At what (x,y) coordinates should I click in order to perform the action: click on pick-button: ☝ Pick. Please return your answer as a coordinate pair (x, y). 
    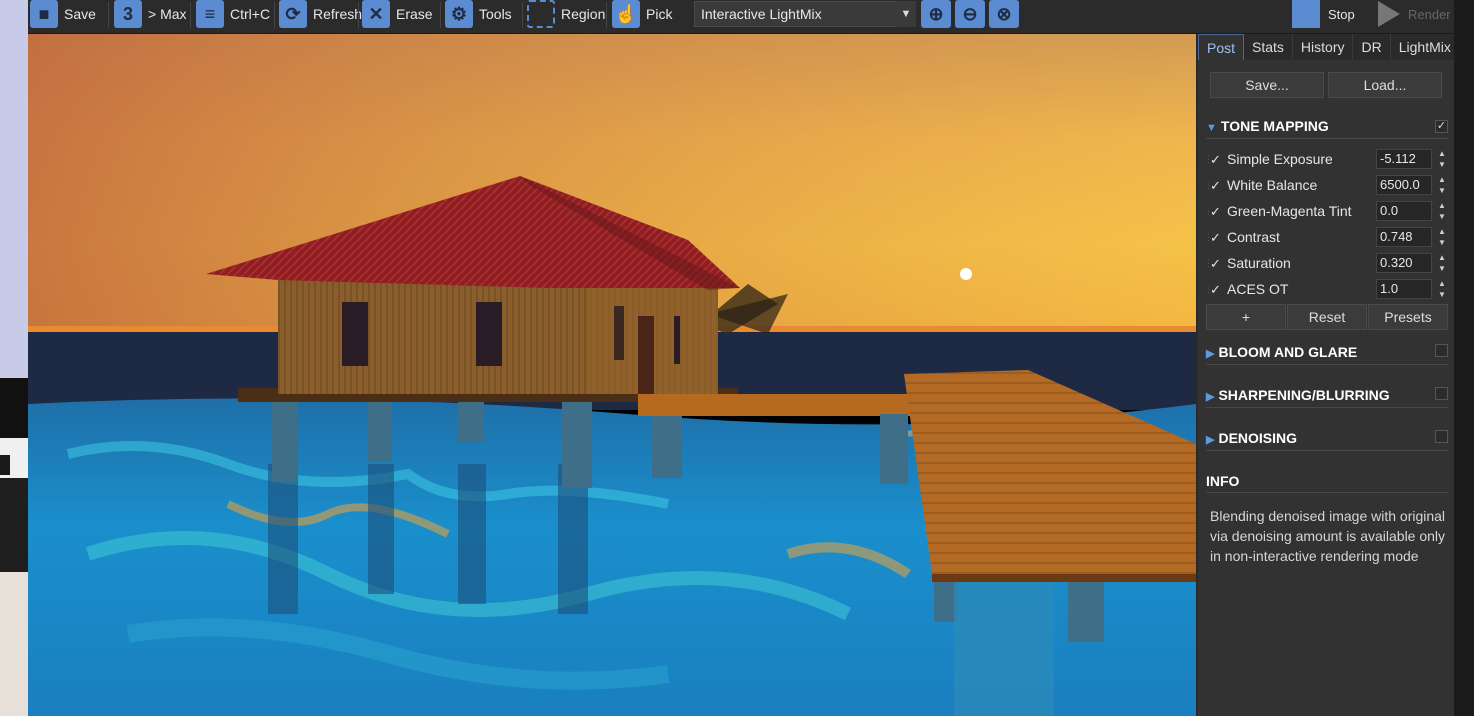
    Looking at the image, I should click on (642, 14).